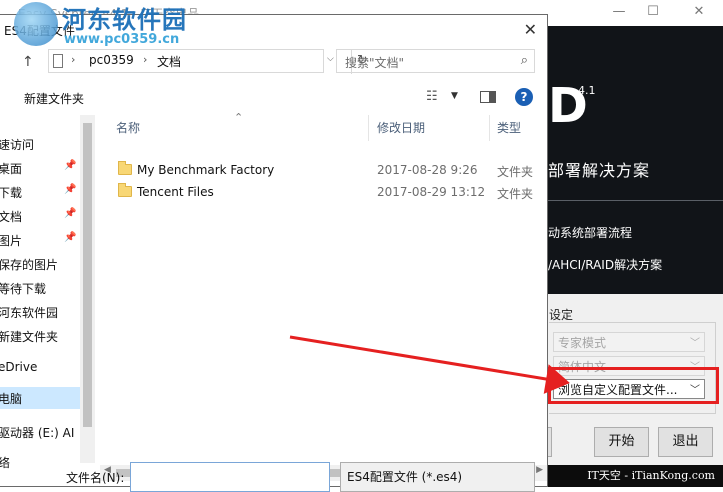  What do you see at coordinates (95, 478) in the screenshot?
I see `filename-label: 文件名(N):` at bounding box center [95, 478].